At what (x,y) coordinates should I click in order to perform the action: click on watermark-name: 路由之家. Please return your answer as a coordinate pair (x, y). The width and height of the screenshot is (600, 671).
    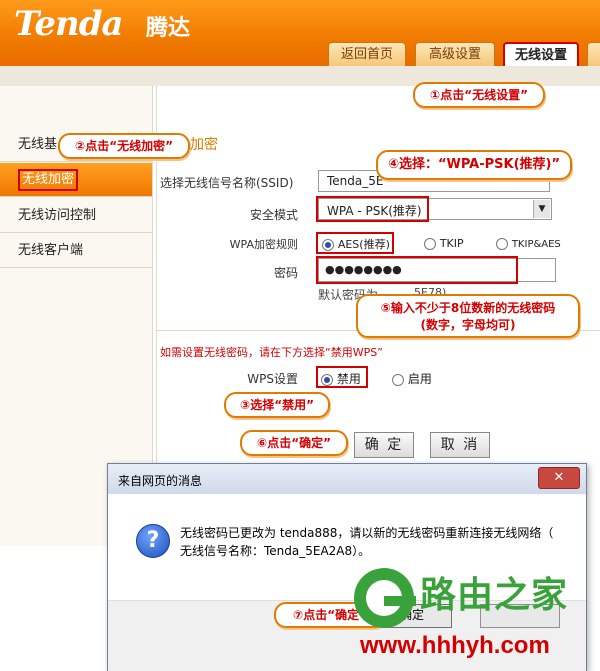
    Looking at the image, I should click on (494, 595).